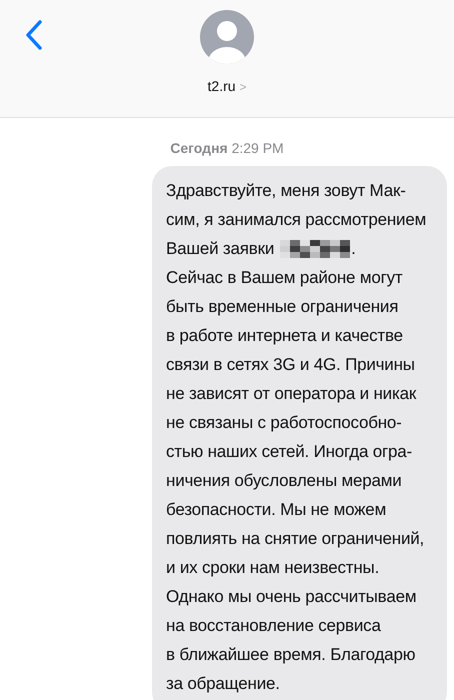 Image resolution: width=454 pixels, height=700 pixels. Describe the element at coordinates (315, 249) in the screenshot. I see `pixelated-redaction-drawing` at that location.